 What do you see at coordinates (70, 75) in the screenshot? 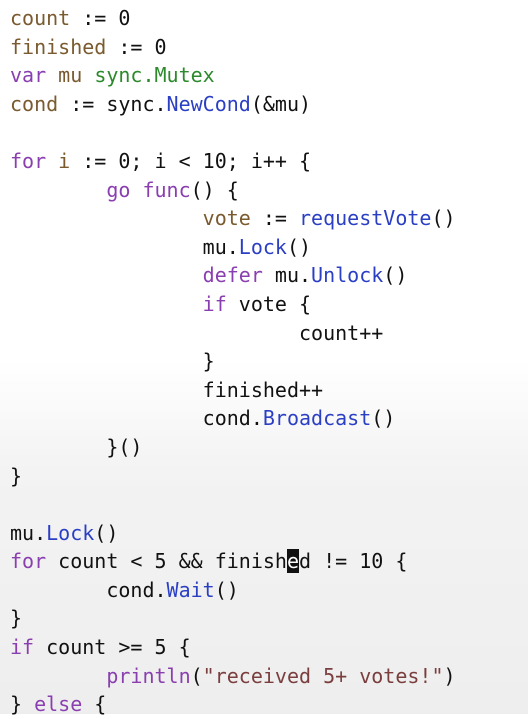
I see `code-token: mu` at bounding box center [70, 75].